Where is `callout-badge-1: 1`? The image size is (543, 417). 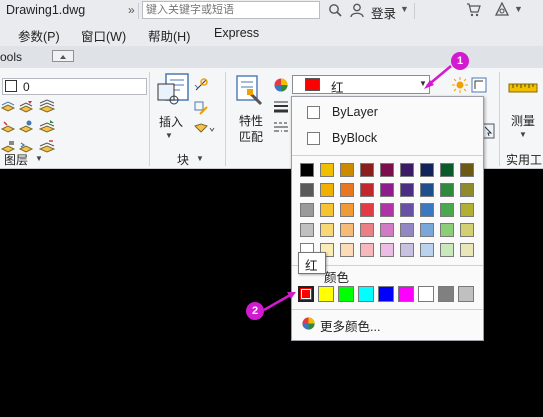
callout-badge-1: 1 is located at coordinates (460, 61).